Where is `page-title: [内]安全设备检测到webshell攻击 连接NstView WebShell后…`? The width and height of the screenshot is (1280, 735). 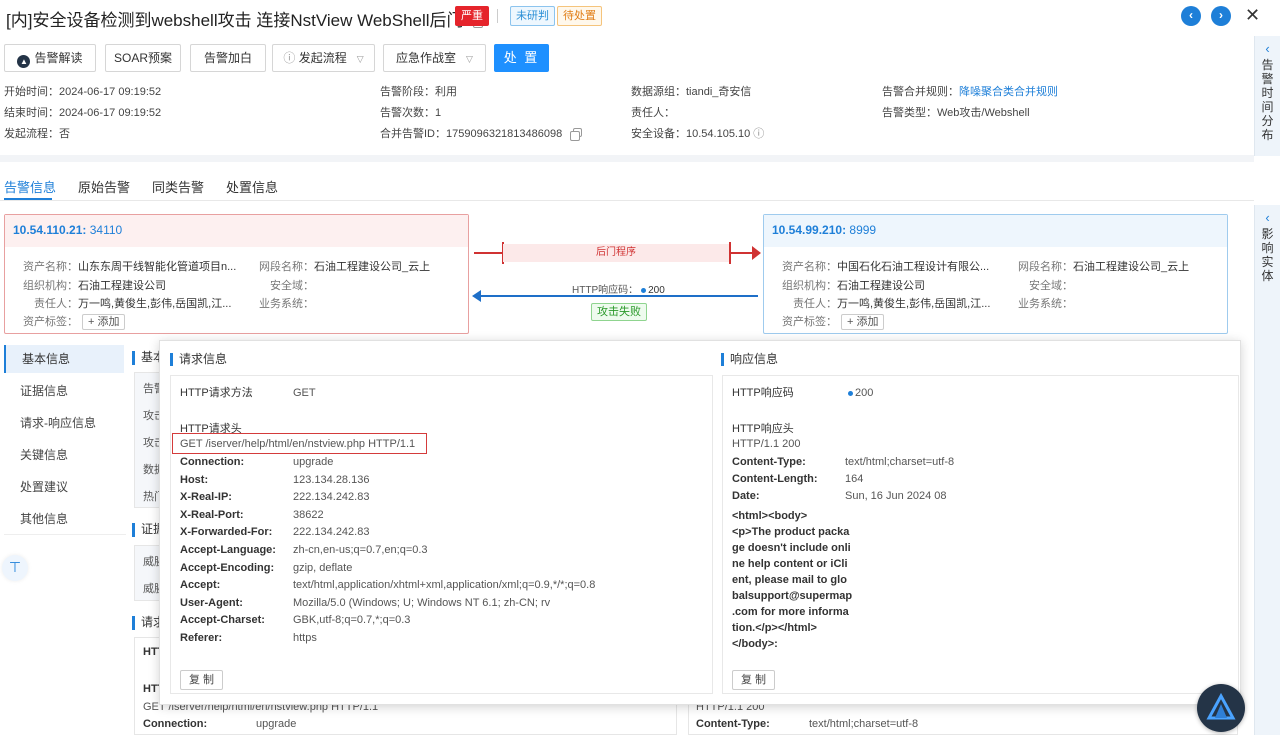 page-title: [内]安全设备检测到webshell攻击 连接NstView WebShell后… is located at coordinates (247, 18).